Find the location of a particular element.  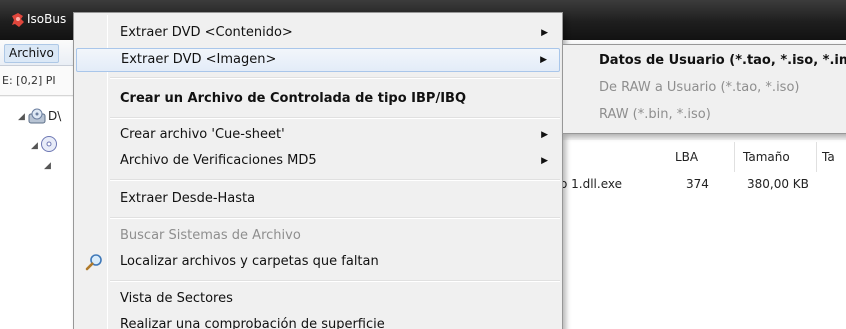

menu-item-locate-missing: Localizar archivos y carpetas que faltan is located at coordinates (318, 262).